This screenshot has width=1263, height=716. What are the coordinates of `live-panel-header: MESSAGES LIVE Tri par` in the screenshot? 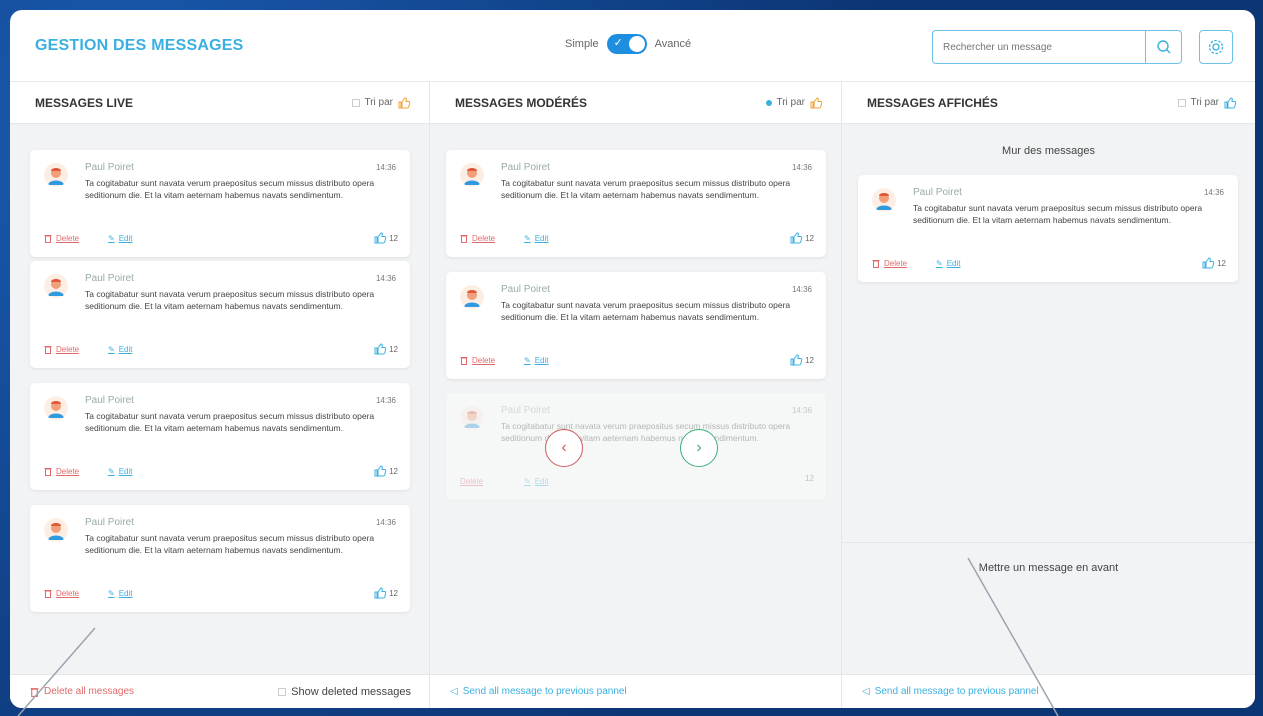 It's located at (219, 103).